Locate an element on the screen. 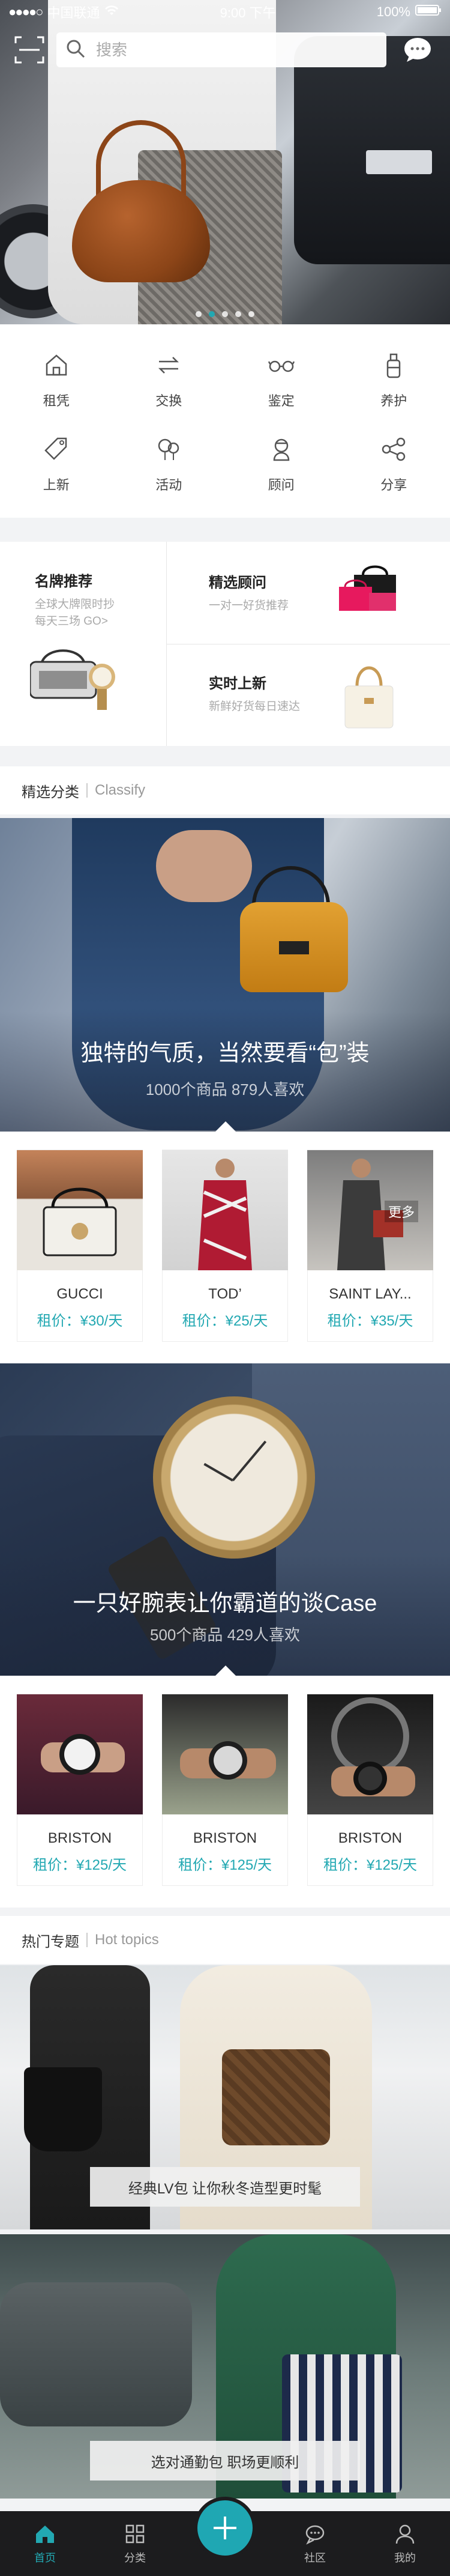  exchange-icon is located at coordinates (169, 365).